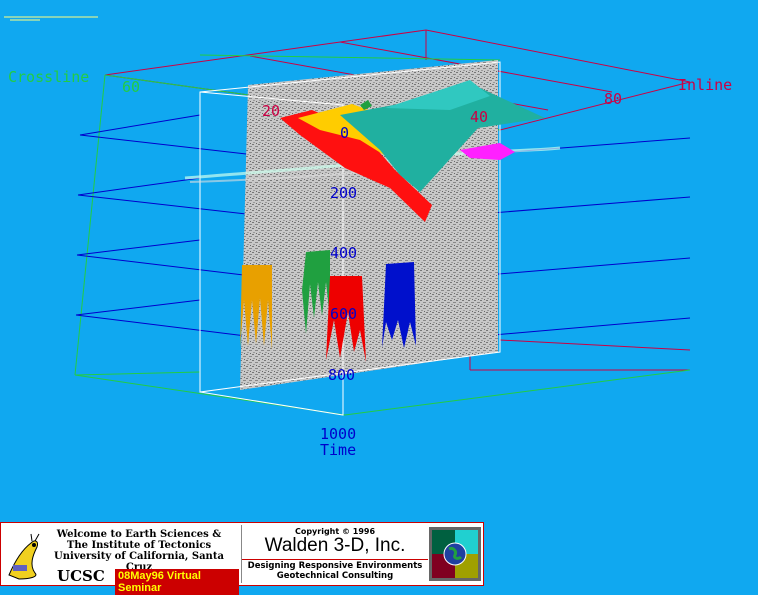  I want to click on tagline-1: Designing Responsive Environments, so click(335, 565).